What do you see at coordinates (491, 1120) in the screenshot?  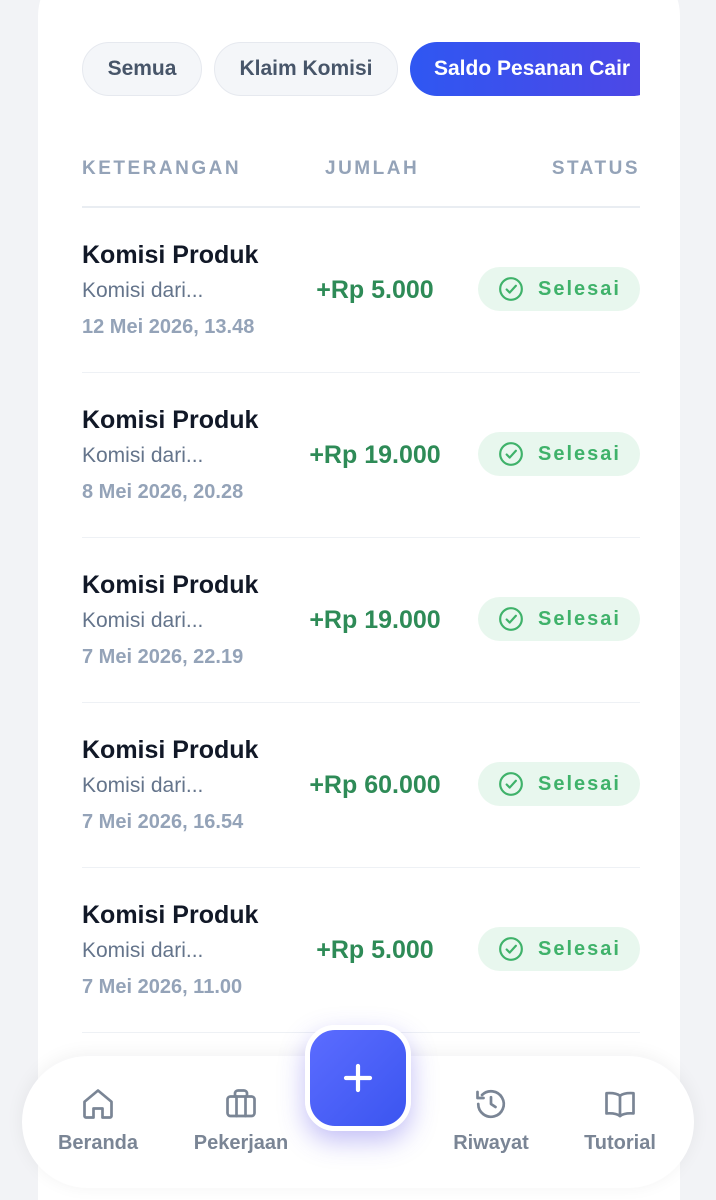 I see `nav-item-riwayat: Riwayat` at bounding box center [491, 1120].